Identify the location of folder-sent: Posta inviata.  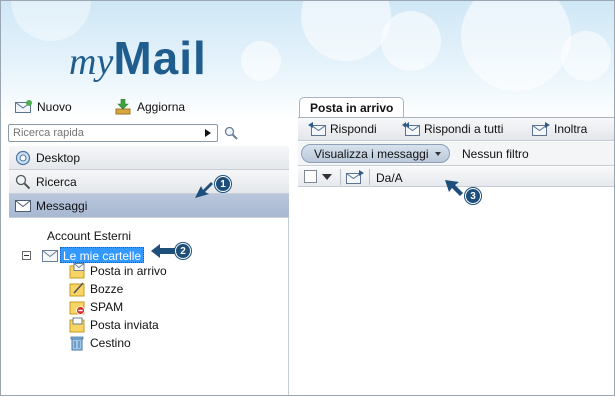
(114, 325).